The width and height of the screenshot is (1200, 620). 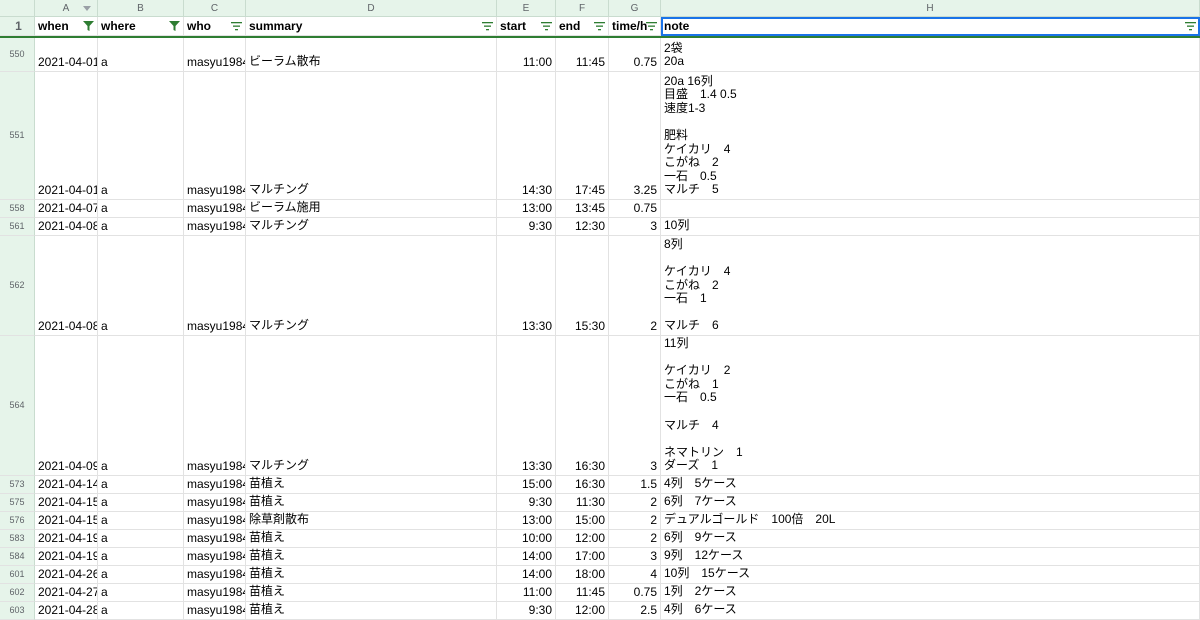 I want to click on row-number: 576, so click(x=17, y=521).